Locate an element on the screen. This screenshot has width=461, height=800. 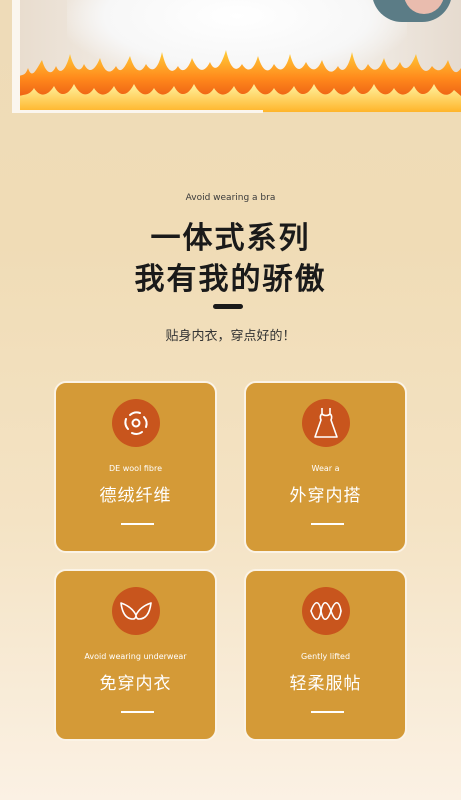
feature-en-label: Wear a is located at coordinates (325, 468).